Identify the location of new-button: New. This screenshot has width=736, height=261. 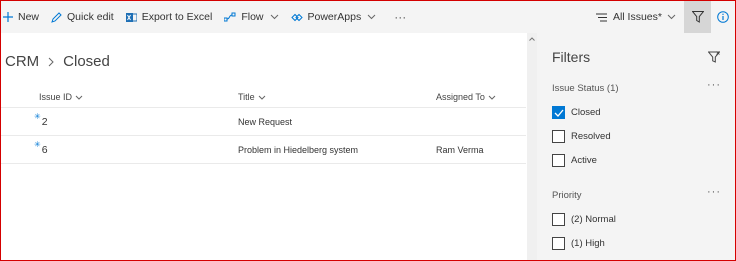
(23, 17).